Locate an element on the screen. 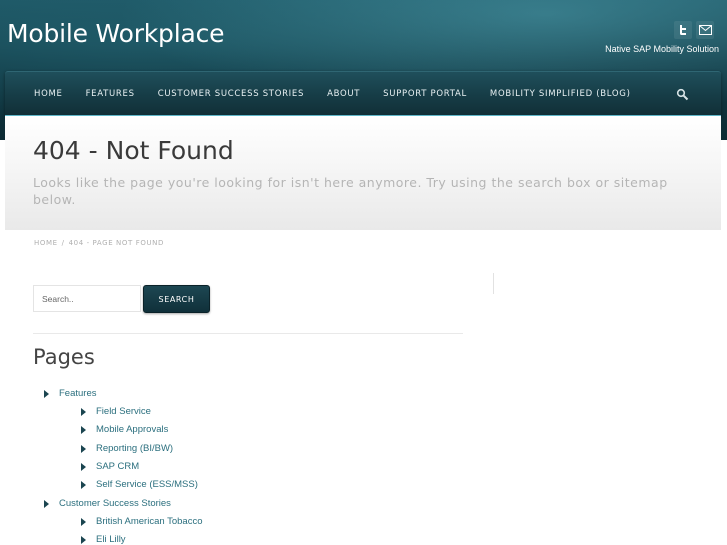  nav-item-features: FEATURES is located at coordinates (110, 94).